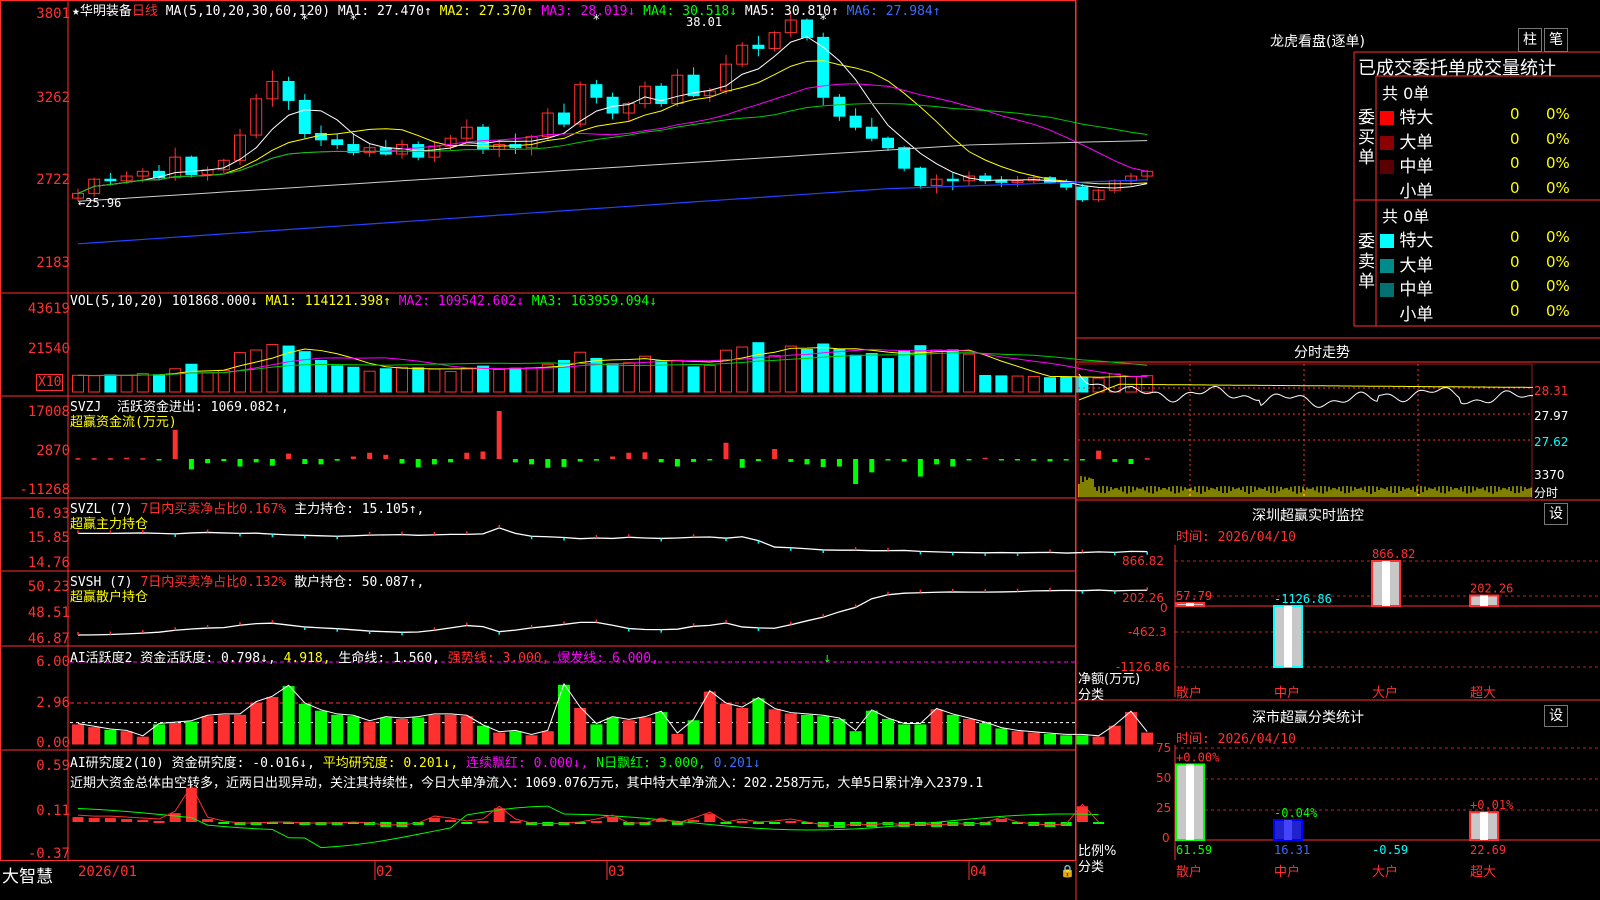 This screenshot has width=1600, height=900. I want to click on class-change-label: +0.00%, so click(1198, 757).